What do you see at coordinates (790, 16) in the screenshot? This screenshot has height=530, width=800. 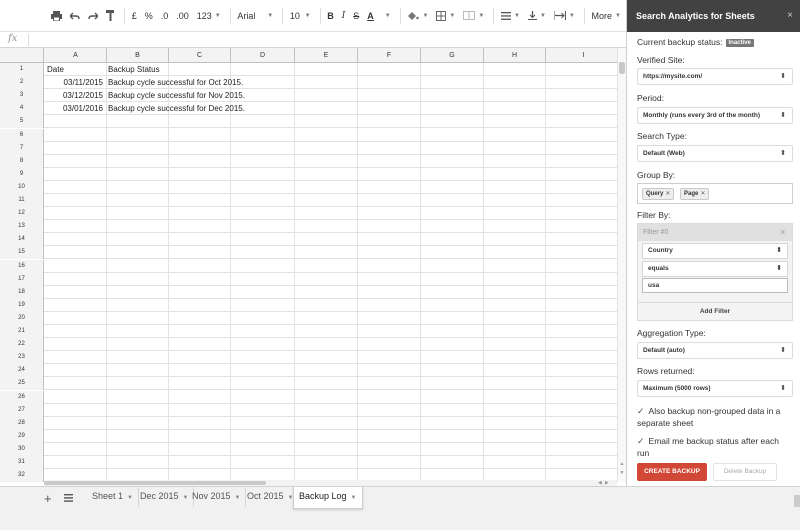 I see `close-icon: ×` at bounding box center [790, 16].